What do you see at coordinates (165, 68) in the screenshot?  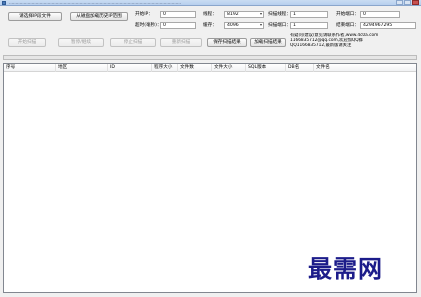 I see `column-header: 程序大小` at bounding box center [165, 68].